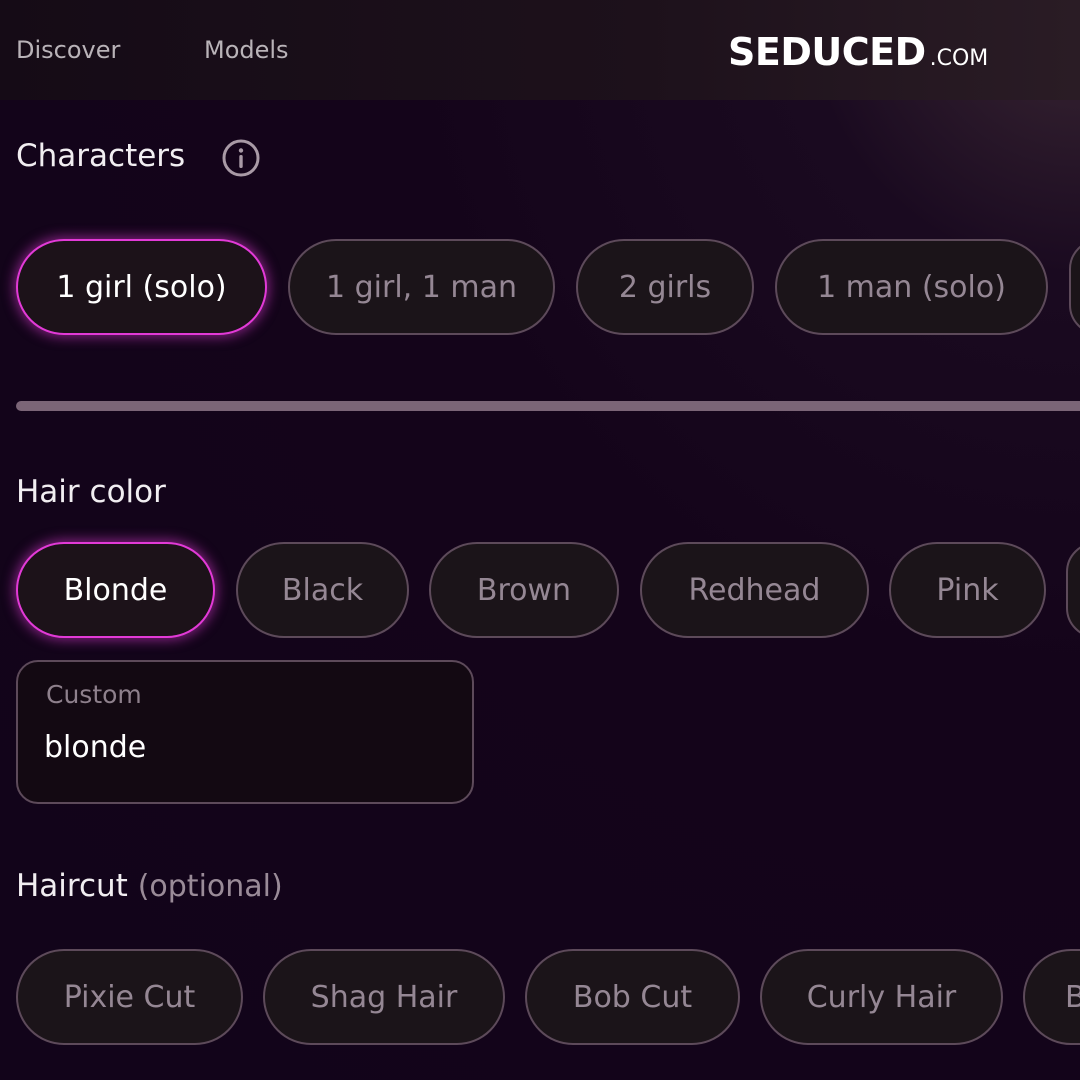 This screenshot has width=1080, height=1080. I want to click on site-logo: SEDUCED .COM, so click(858, 52).